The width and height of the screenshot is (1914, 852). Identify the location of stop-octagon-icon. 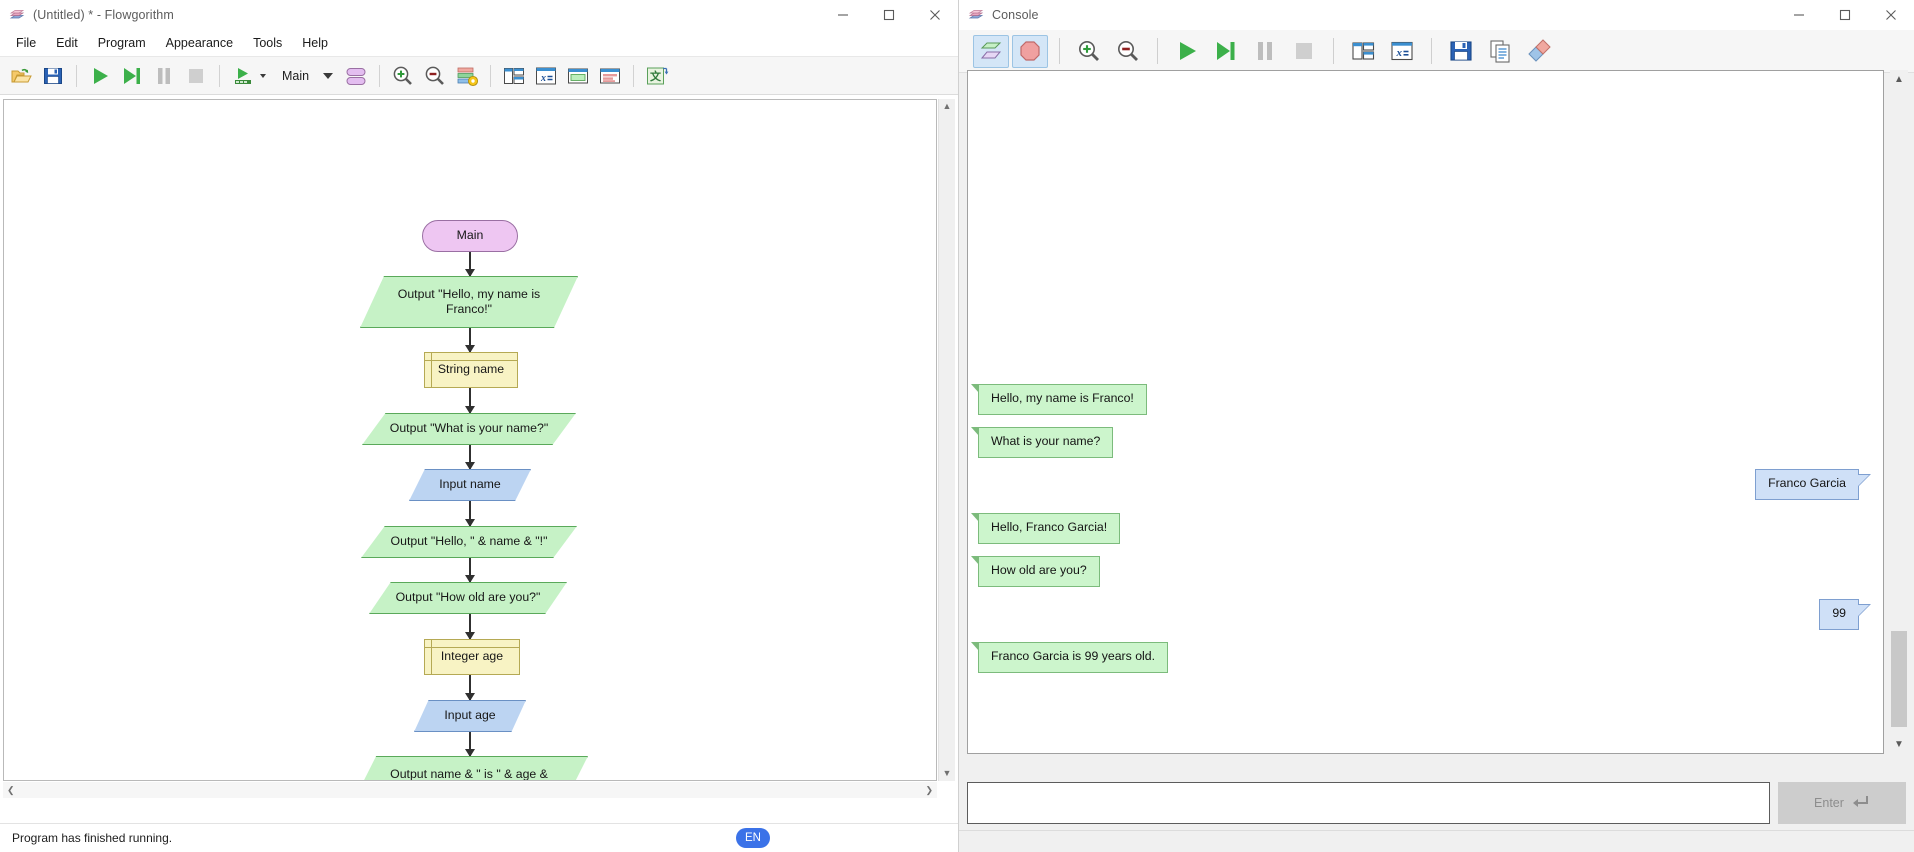
(1030, 51).